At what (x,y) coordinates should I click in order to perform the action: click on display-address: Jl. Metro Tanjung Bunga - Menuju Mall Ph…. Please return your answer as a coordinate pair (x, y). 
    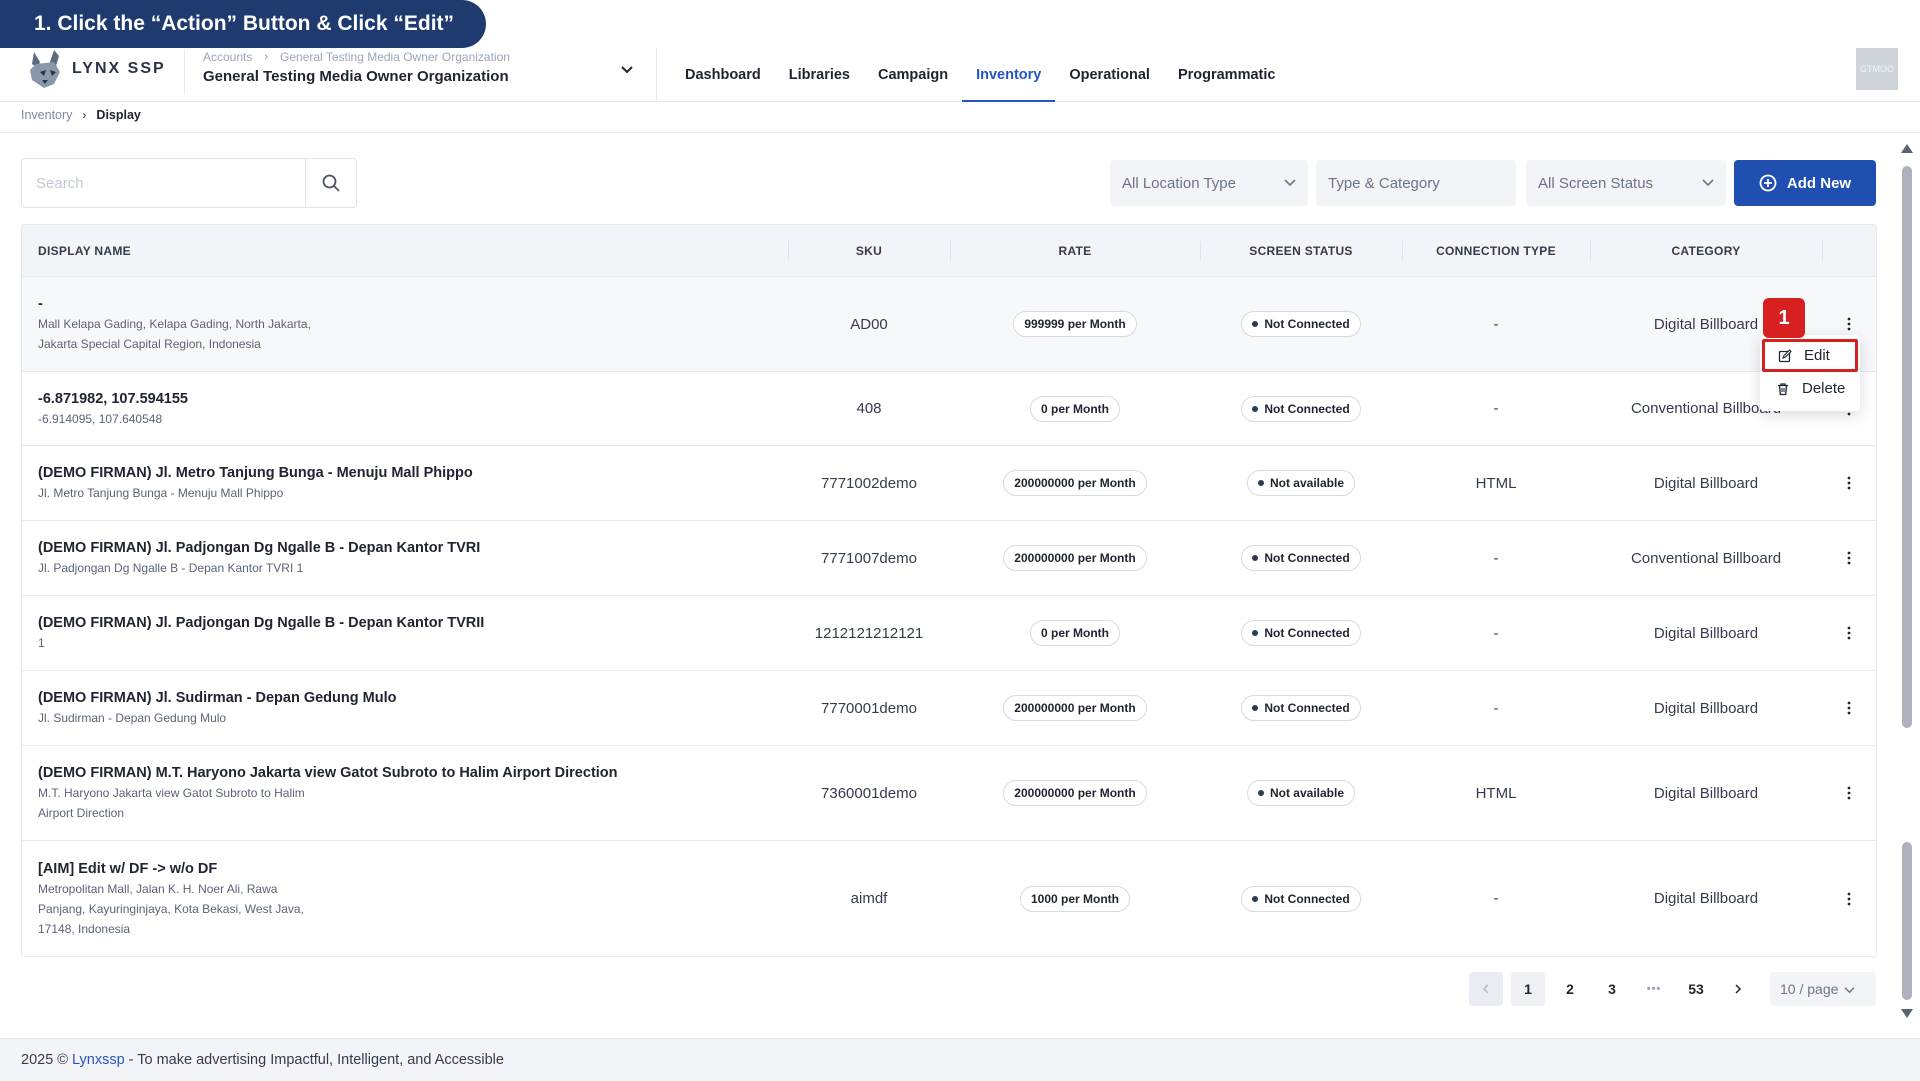
    Looking at the image, I should click on (161, 493).